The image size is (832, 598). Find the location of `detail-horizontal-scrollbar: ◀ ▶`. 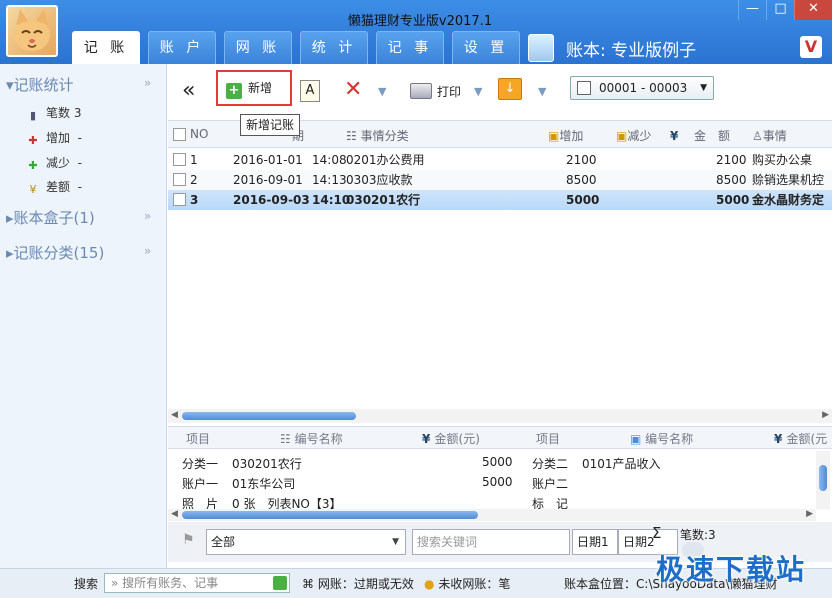

detail-horizontal-scrollbar: ◀ ▶ is located at coordinates (492, 515).